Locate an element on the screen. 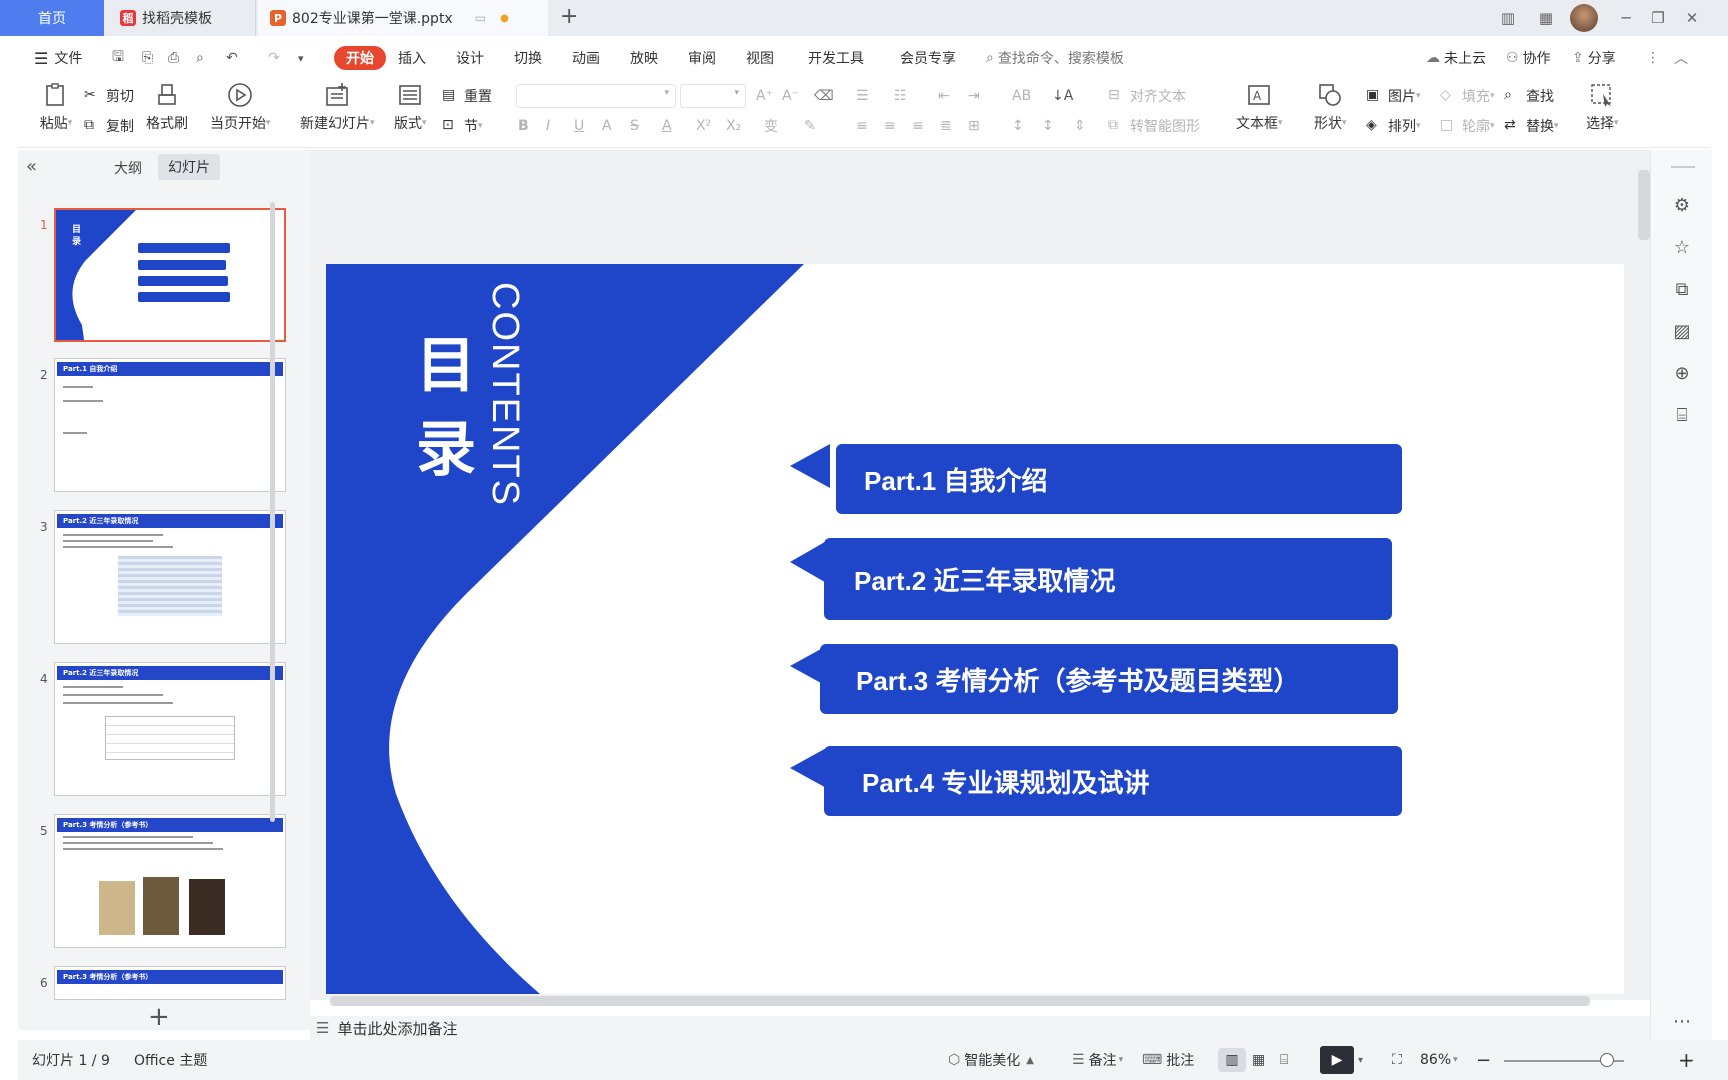  tab-start: 开始 is located at coordinates (360, 58).